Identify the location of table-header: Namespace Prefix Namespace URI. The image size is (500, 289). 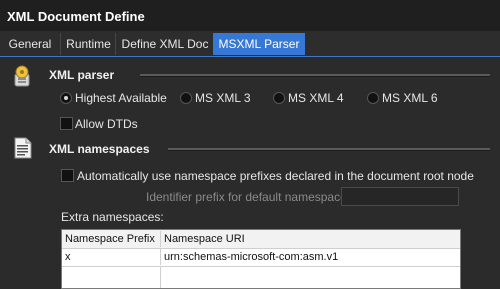
(261, 239).